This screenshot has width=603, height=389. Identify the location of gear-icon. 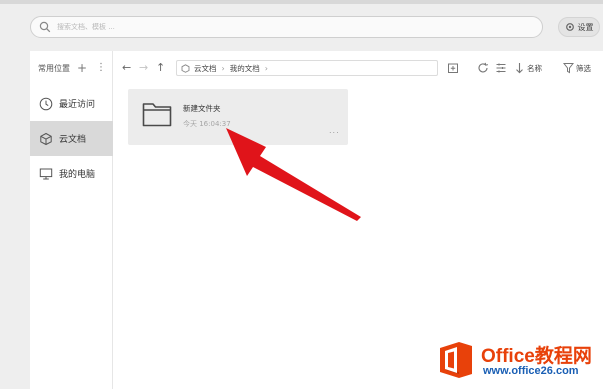
(569, 27).